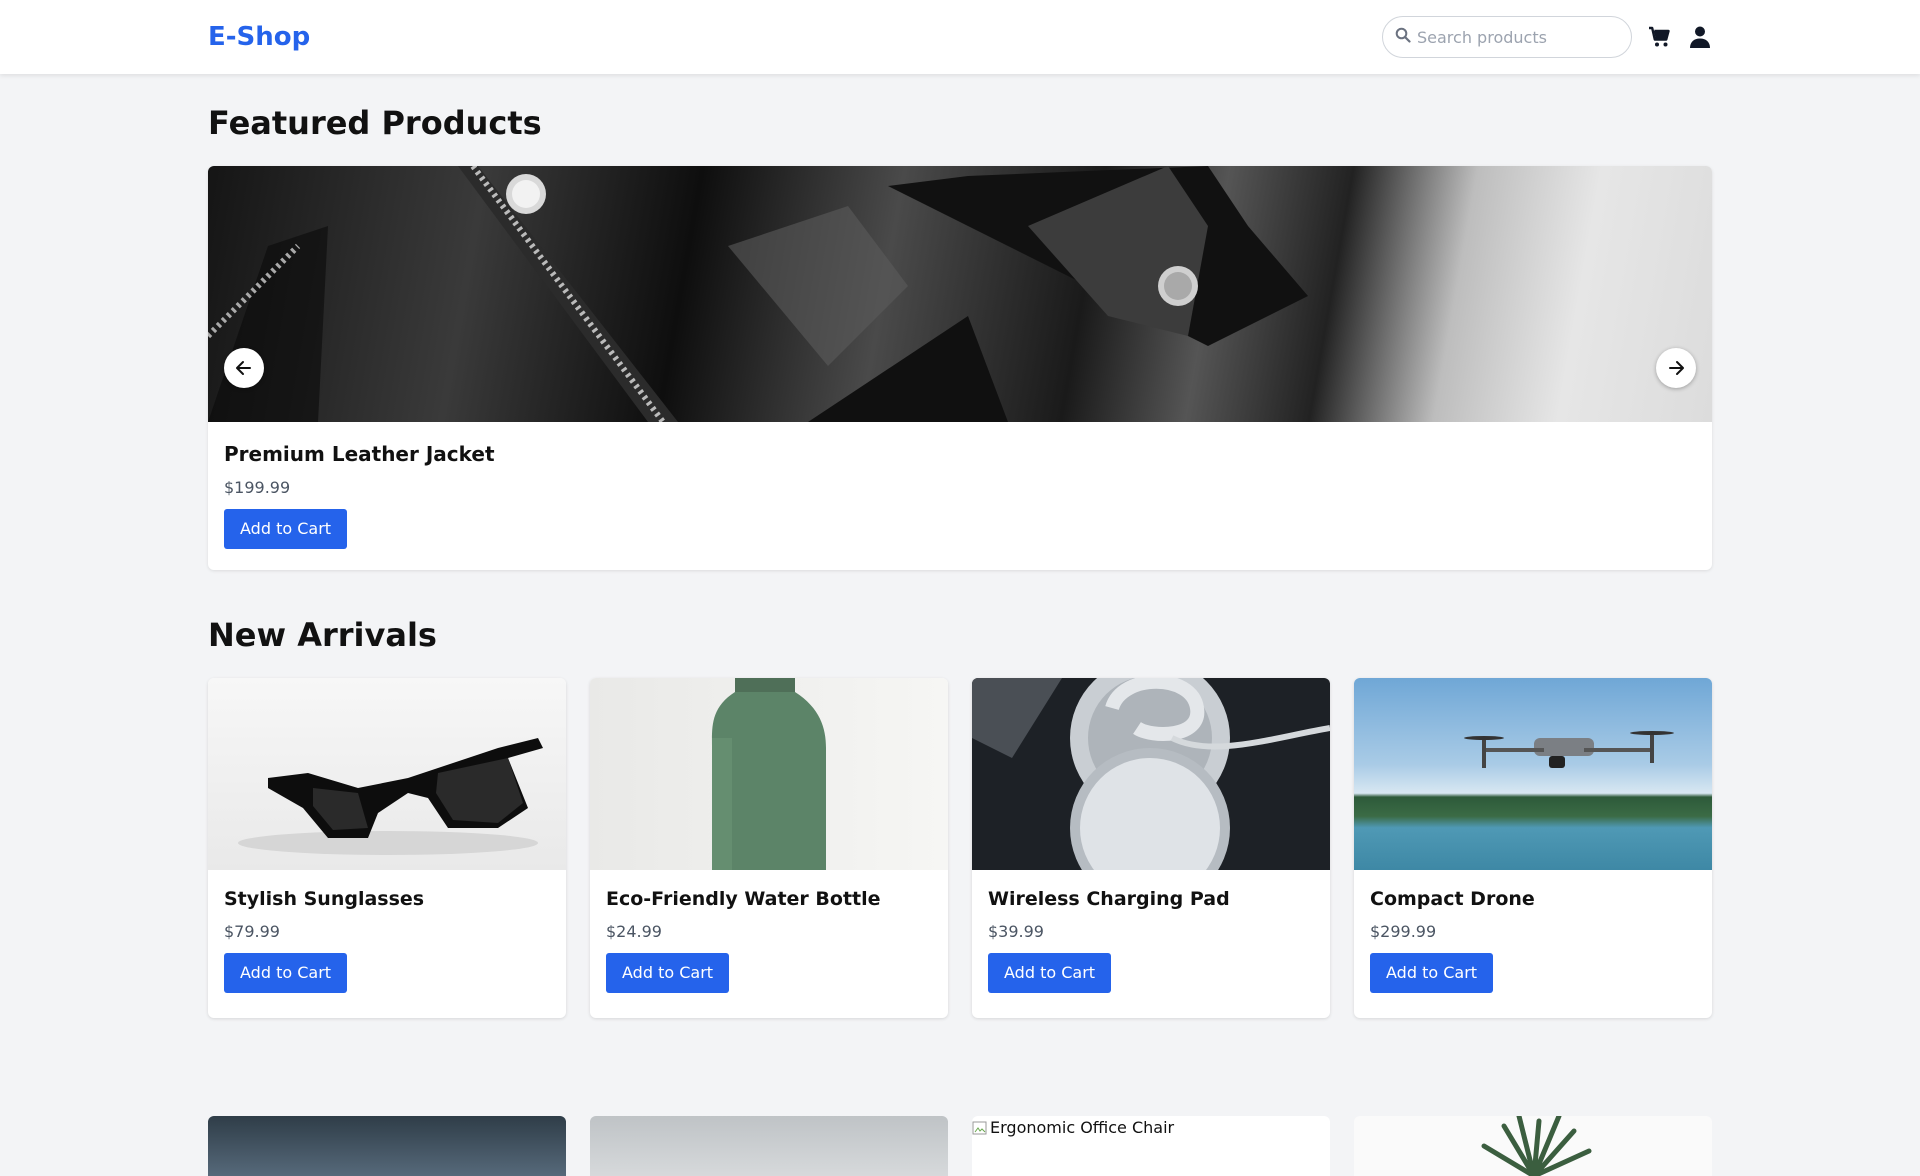 This screenshot has height=1176, width=1920. Describe the element at coordinates (259, 37) in the screenshot. I see `site-logo: E-Shop` at that location.